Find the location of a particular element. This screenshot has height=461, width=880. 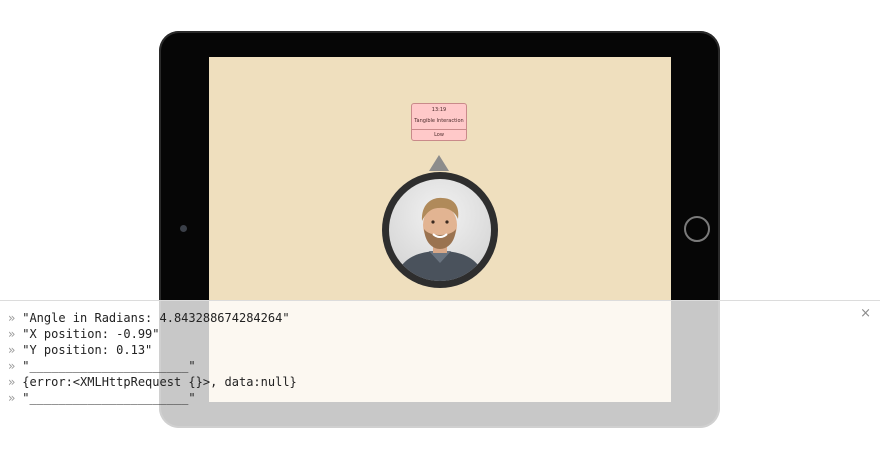

console-line: » "Y position: 0.13" is located at coordinates (152, 350).